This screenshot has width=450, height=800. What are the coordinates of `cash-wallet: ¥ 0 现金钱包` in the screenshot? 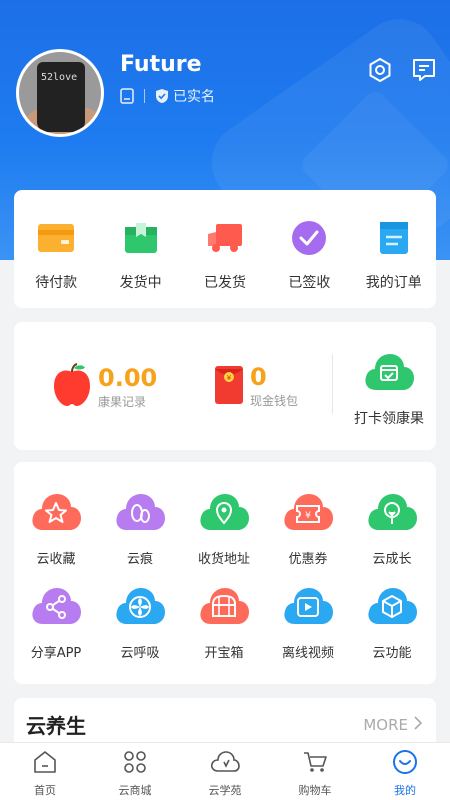 It's located at (256, 386).